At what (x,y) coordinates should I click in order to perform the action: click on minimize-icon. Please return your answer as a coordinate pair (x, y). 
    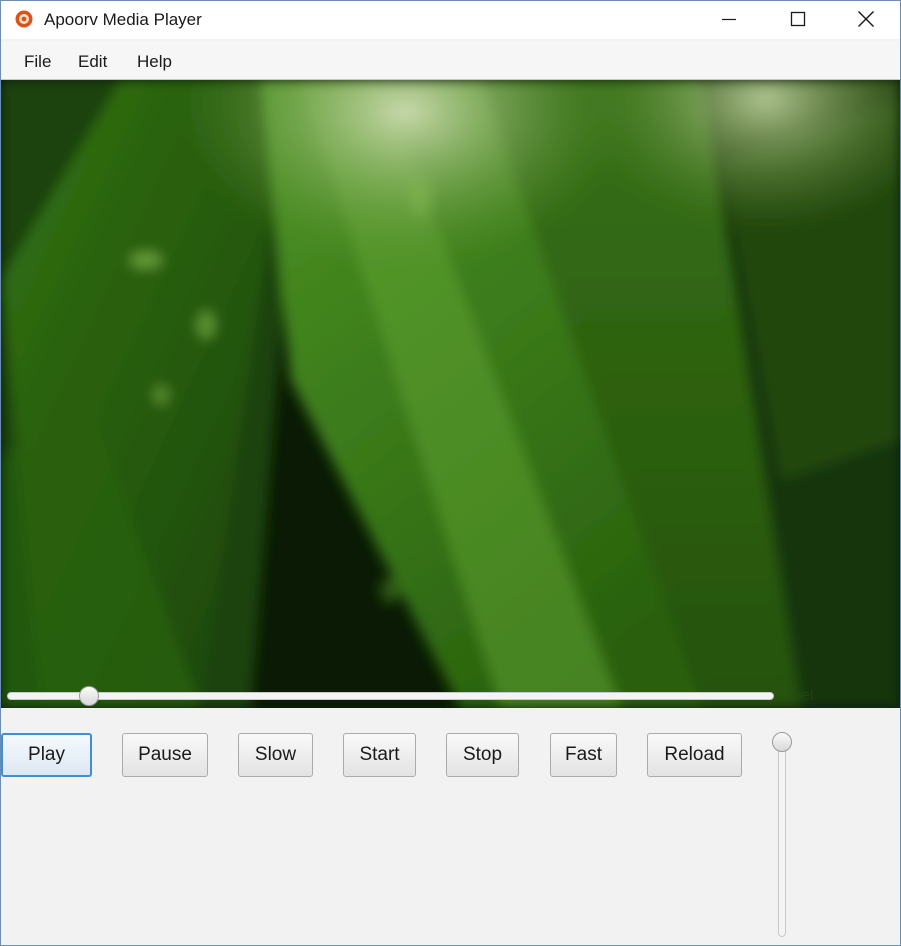
    Looking at the image, I should click on (729, 19).